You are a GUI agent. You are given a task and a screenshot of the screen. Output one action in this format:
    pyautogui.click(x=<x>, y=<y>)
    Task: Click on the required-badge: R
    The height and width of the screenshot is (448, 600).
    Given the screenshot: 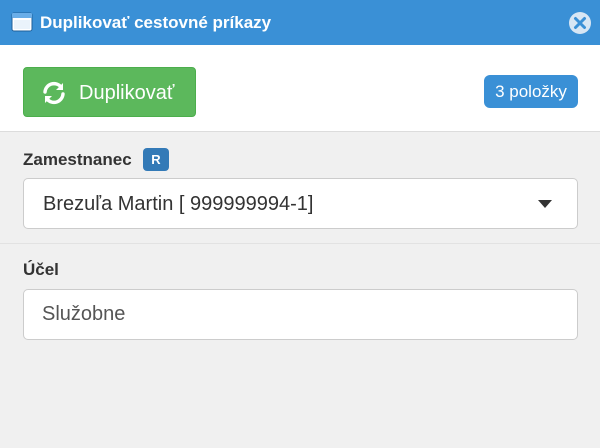 What is the action you would take?
    pyautogui.click(x=156, y=159)
    